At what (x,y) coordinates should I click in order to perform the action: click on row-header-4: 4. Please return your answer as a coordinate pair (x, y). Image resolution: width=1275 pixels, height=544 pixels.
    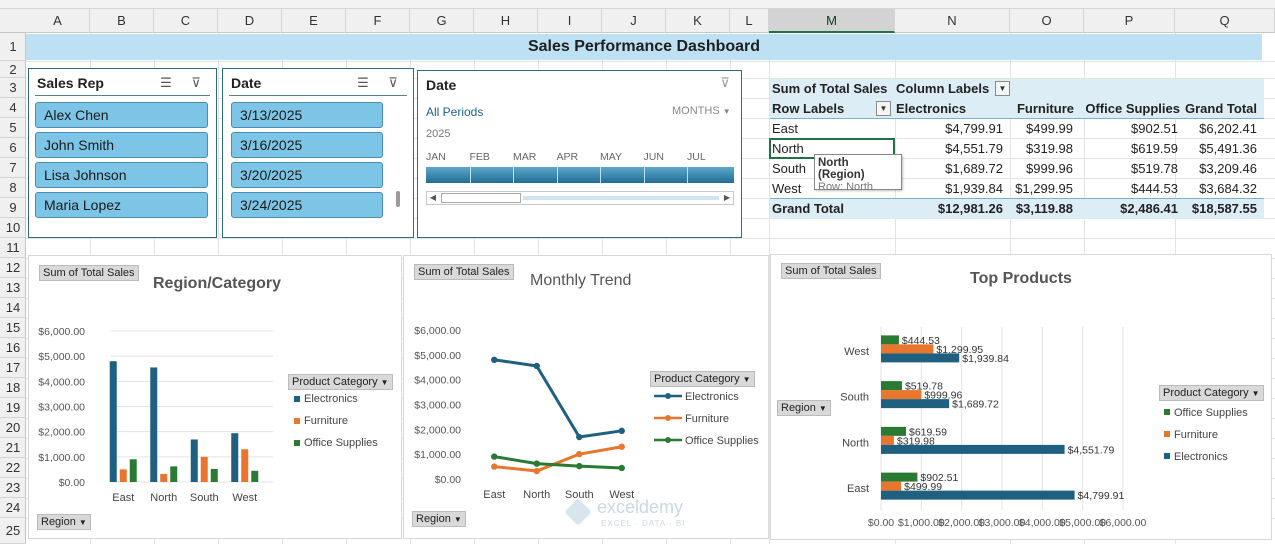
    Looking at the image, I should click on (13, 108).